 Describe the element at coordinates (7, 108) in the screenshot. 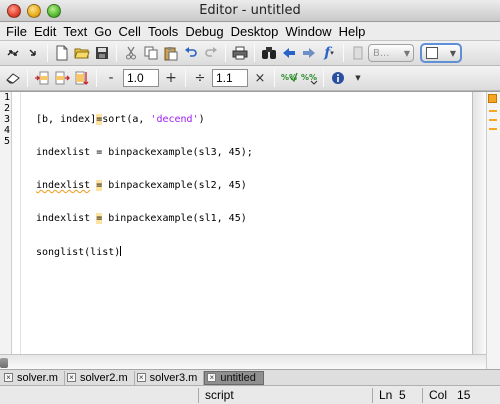

I see `line-number: 2` at that location.